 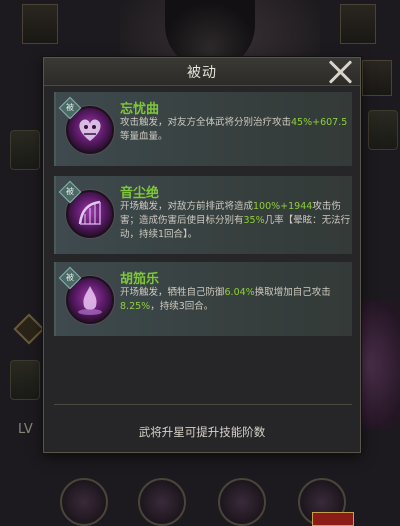 I want to click on skill-description: 攻击触发，对友方全体武将分别治疗攻击45%+607.5等量血量。, so click(x=234, y=129).